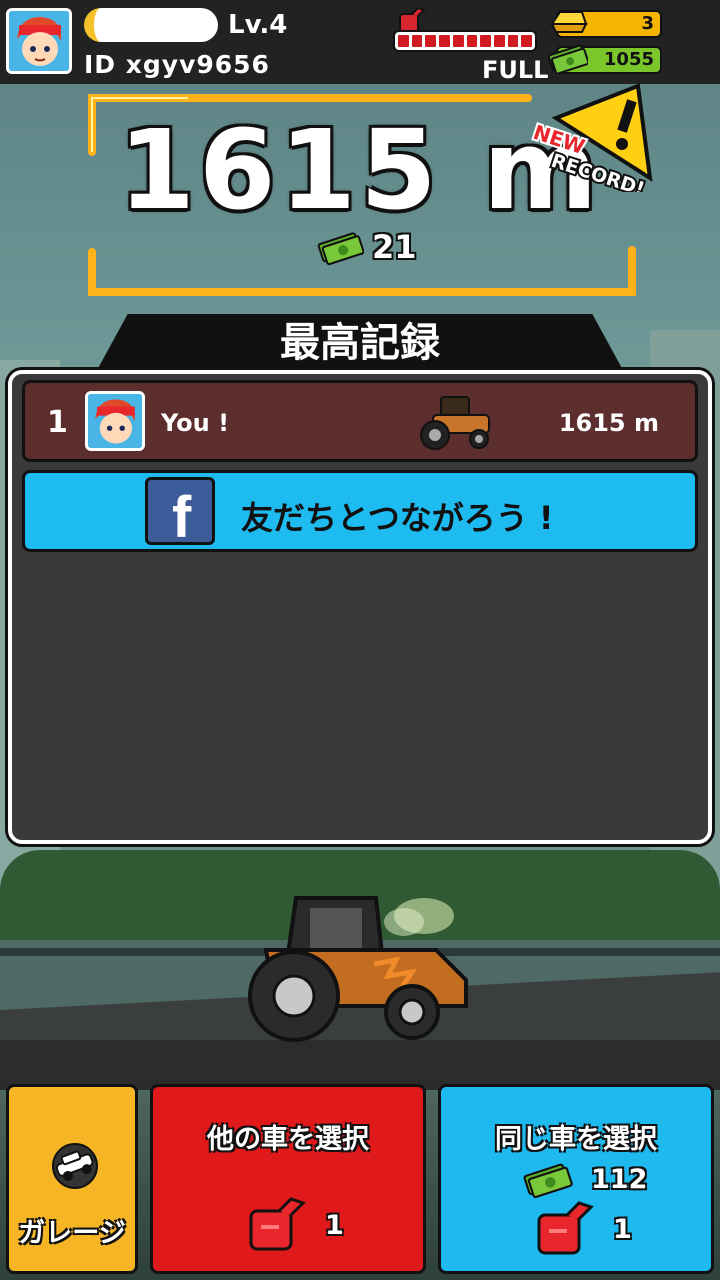 This screenshot has height=1280, width=720. I want to click on select-other-car-button: 他の車を選択 1, so click(288, 1179).